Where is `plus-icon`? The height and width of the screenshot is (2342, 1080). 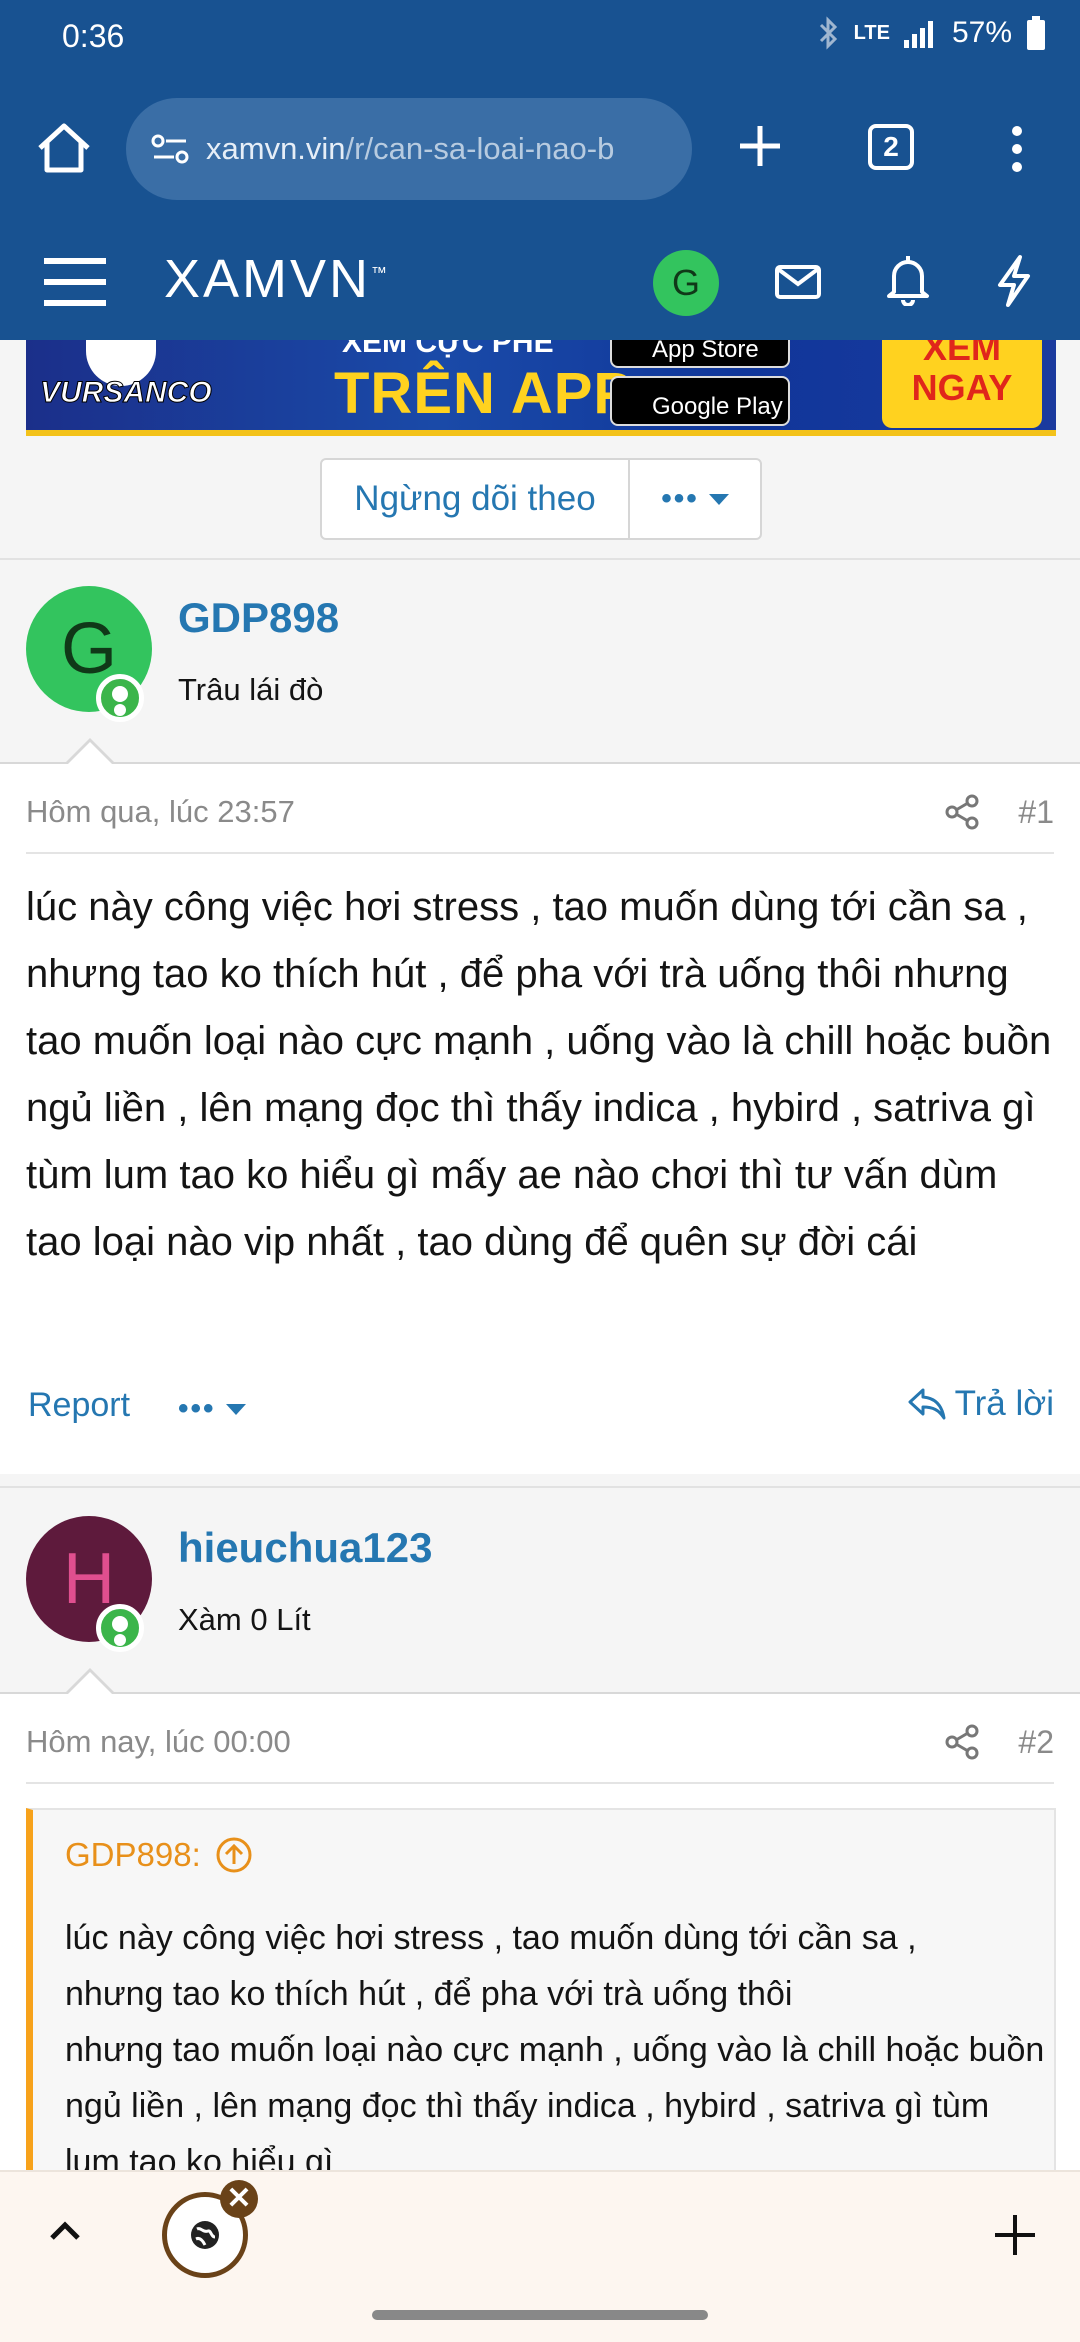 plus-icon is located at coordinates (1015, 2235).